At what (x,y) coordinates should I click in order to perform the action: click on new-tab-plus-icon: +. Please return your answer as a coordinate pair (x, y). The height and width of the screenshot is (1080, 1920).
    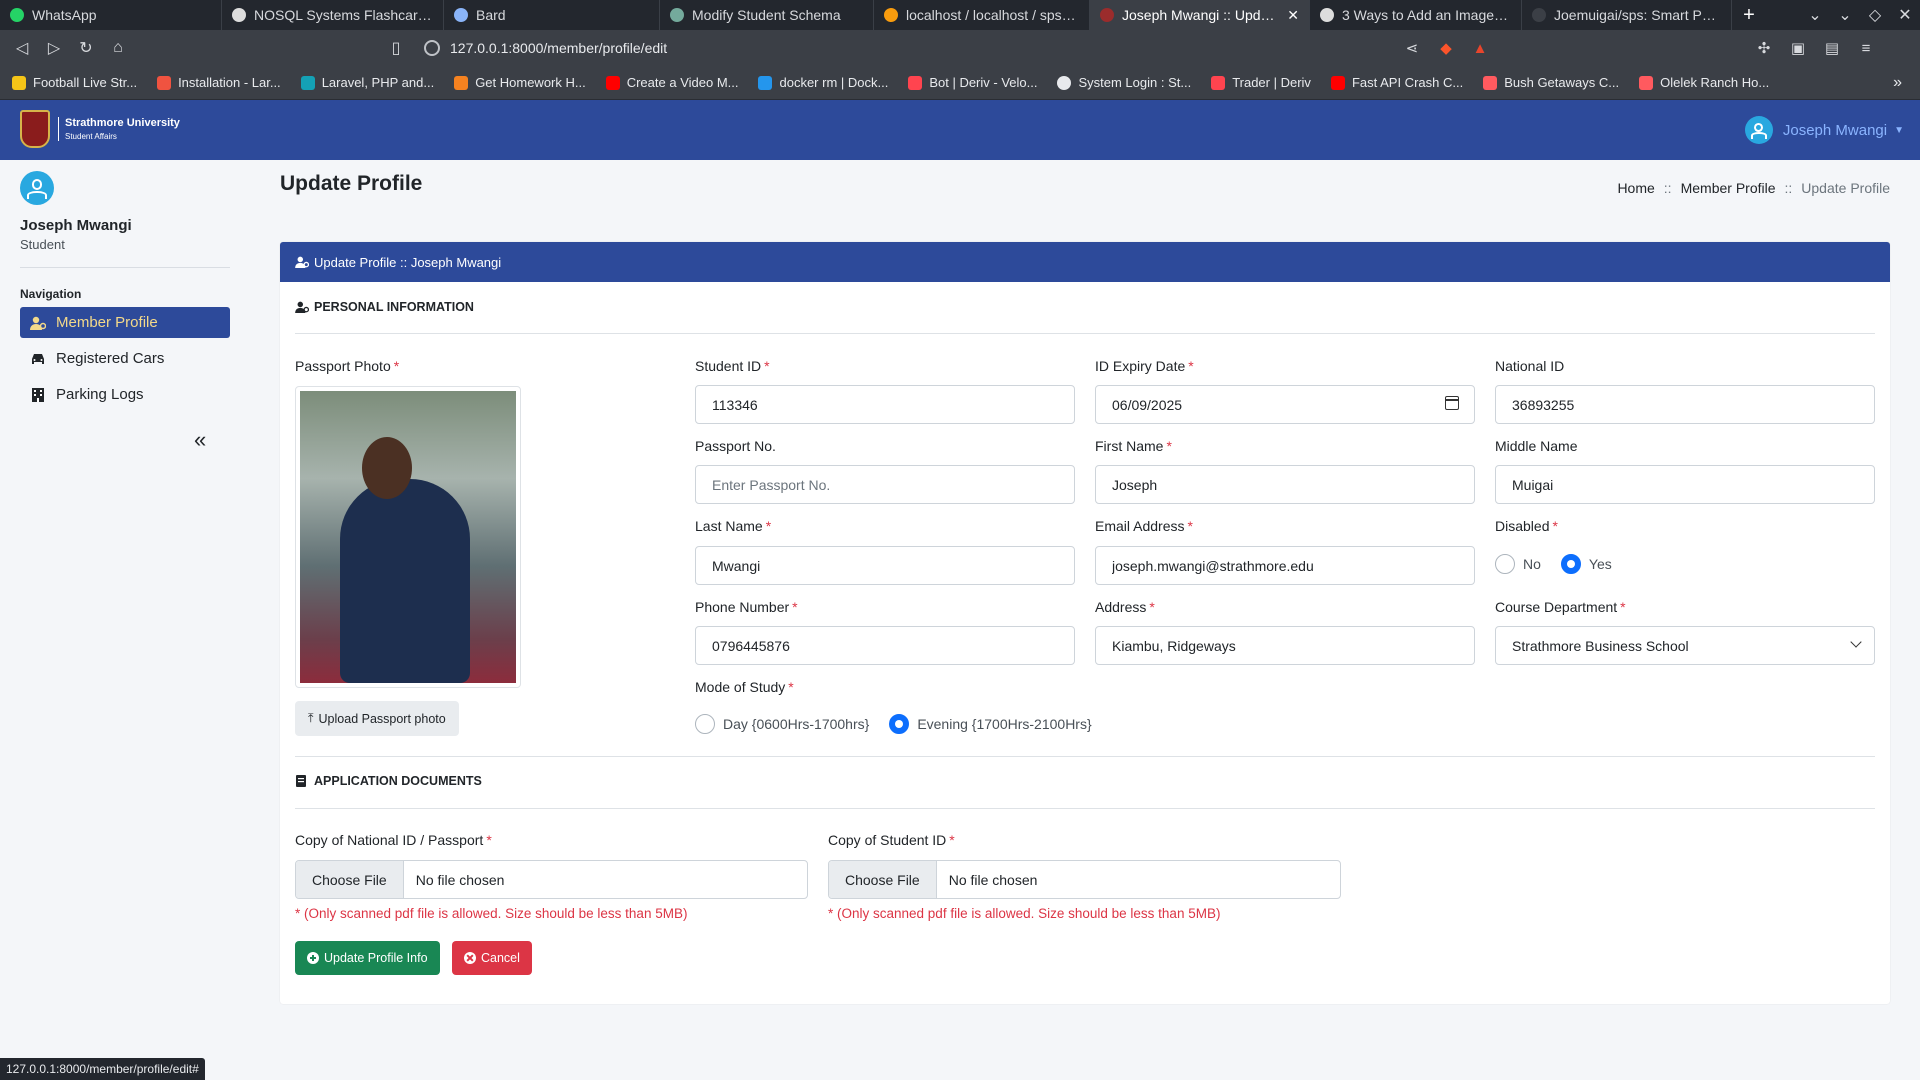
    Looking at the image, I should click on (1749, 15).